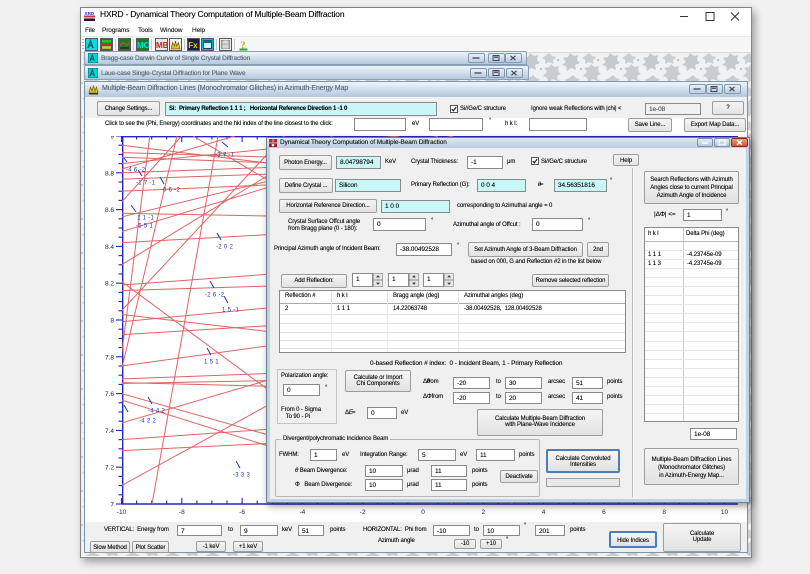 The width and height of the screenshot is (810, 574). Describe the element at coordinates (109, 431) in the screenshot. I see `svg-text: 7.4` at that location.